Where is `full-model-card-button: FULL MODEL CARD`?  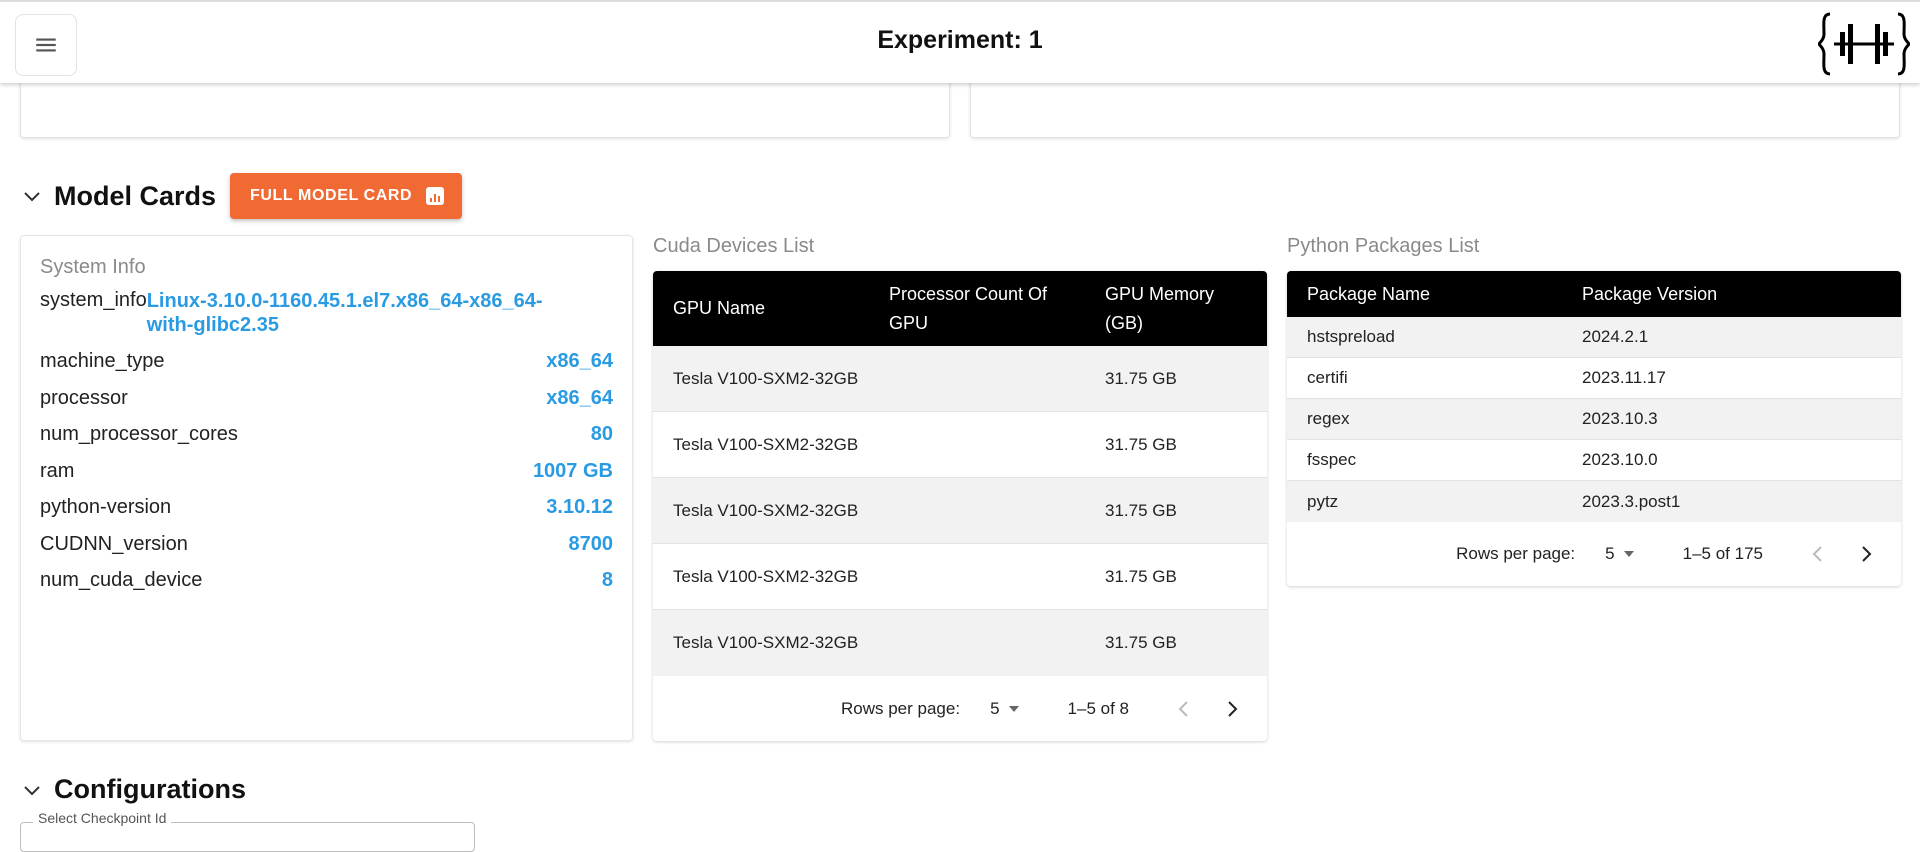 full-model-card-button: FULL MODEL CARD is located at coordinates (346, 196).